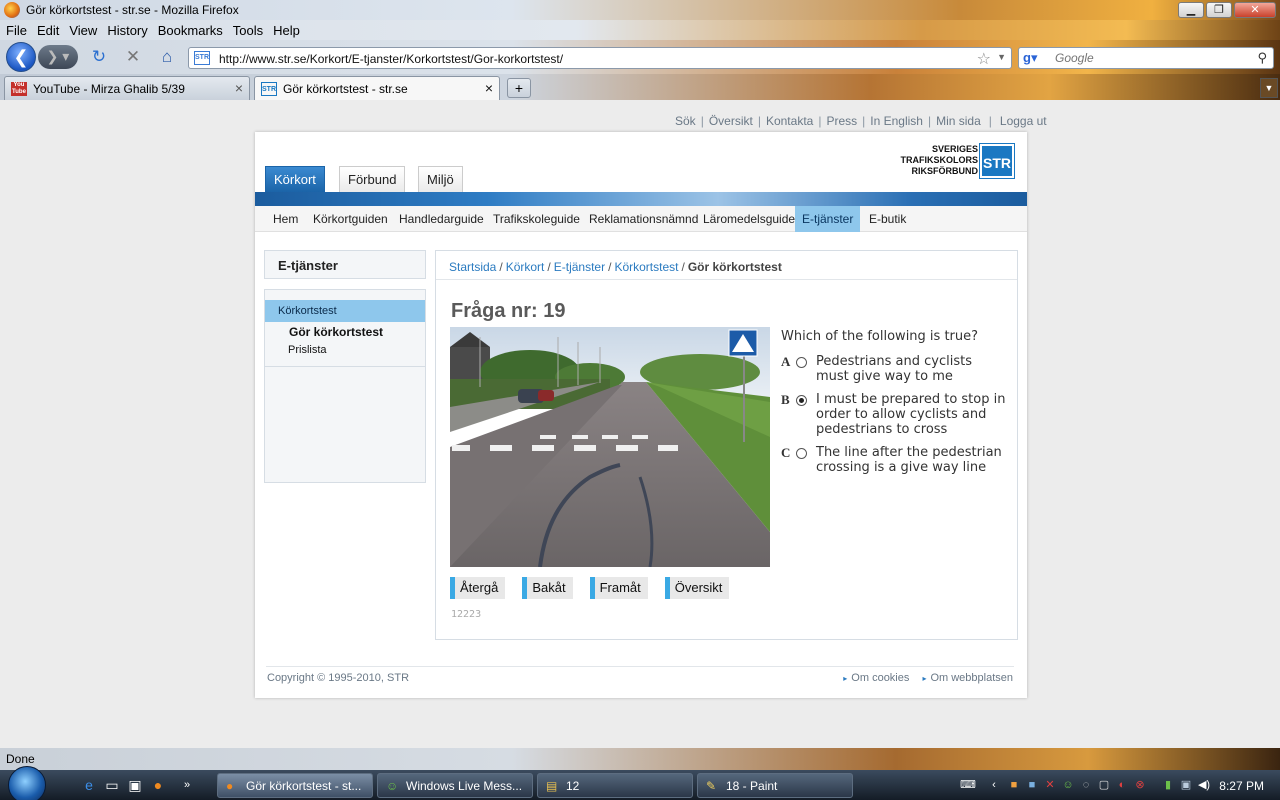 This screenshot has height=800, width=1280. Describe the element at coordinates (841, 121) in the screenshot. I see `link-press: Press` at that location.